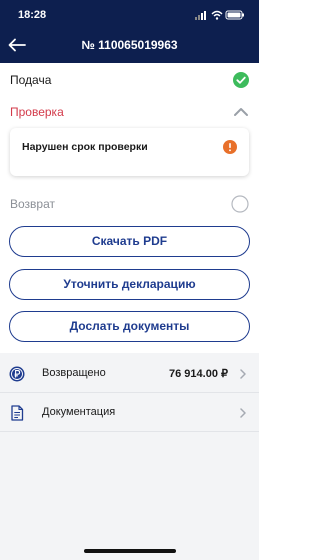  What do you see at coordinates (74, 373) in the screenshot?
I see `list-item-label: Возвращено` at bounding box center [74, 373].